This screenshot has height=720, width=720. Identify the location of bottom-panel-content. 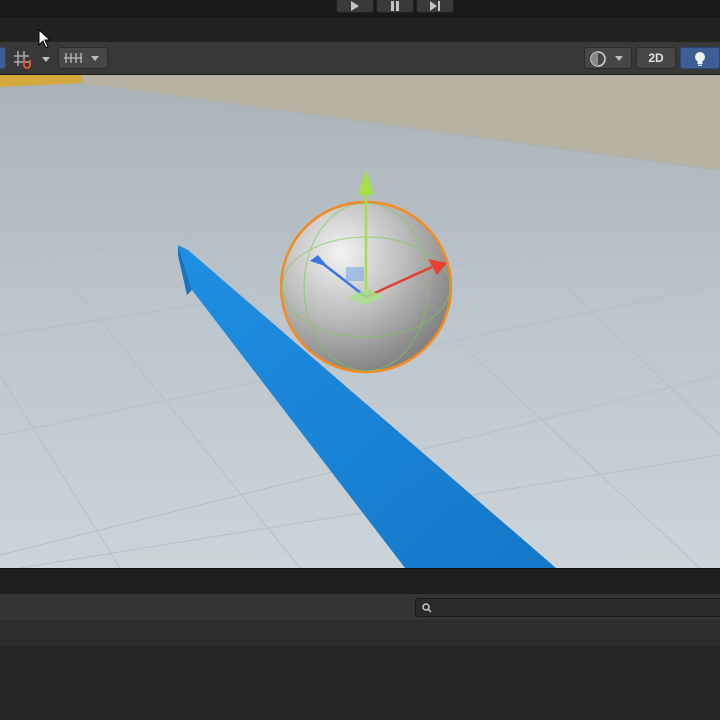
(360, 683).